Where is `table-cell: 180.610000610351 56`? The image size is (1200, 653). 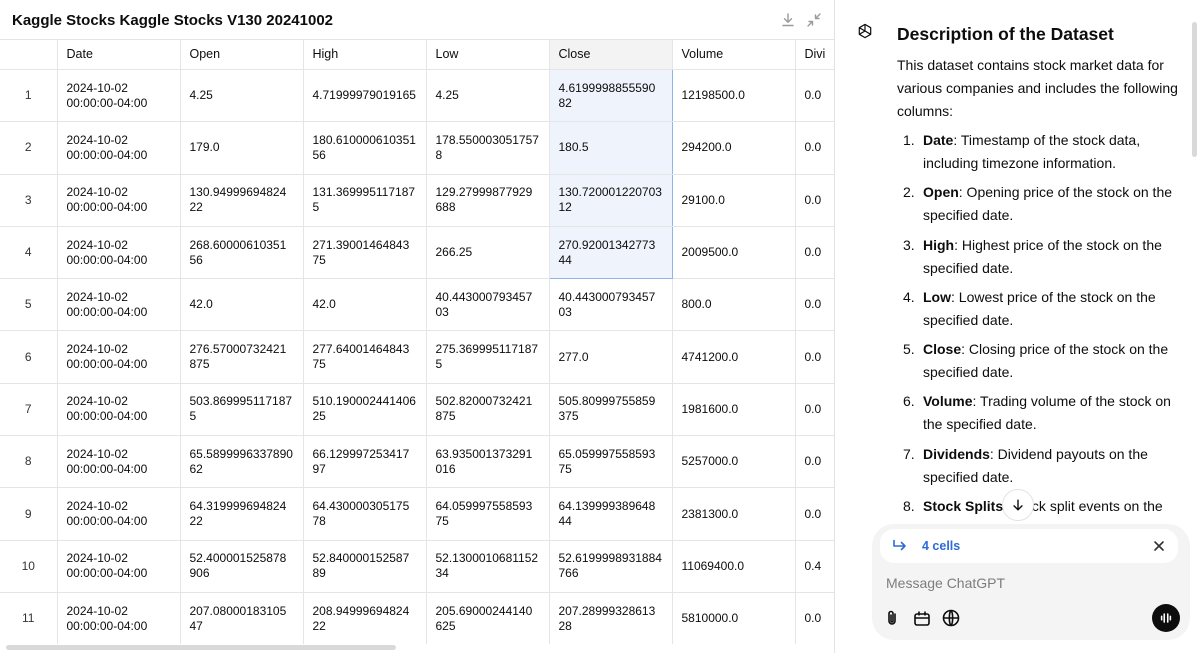
table-cell: 180.610000610351 56 is located at coordinates (364, 148).